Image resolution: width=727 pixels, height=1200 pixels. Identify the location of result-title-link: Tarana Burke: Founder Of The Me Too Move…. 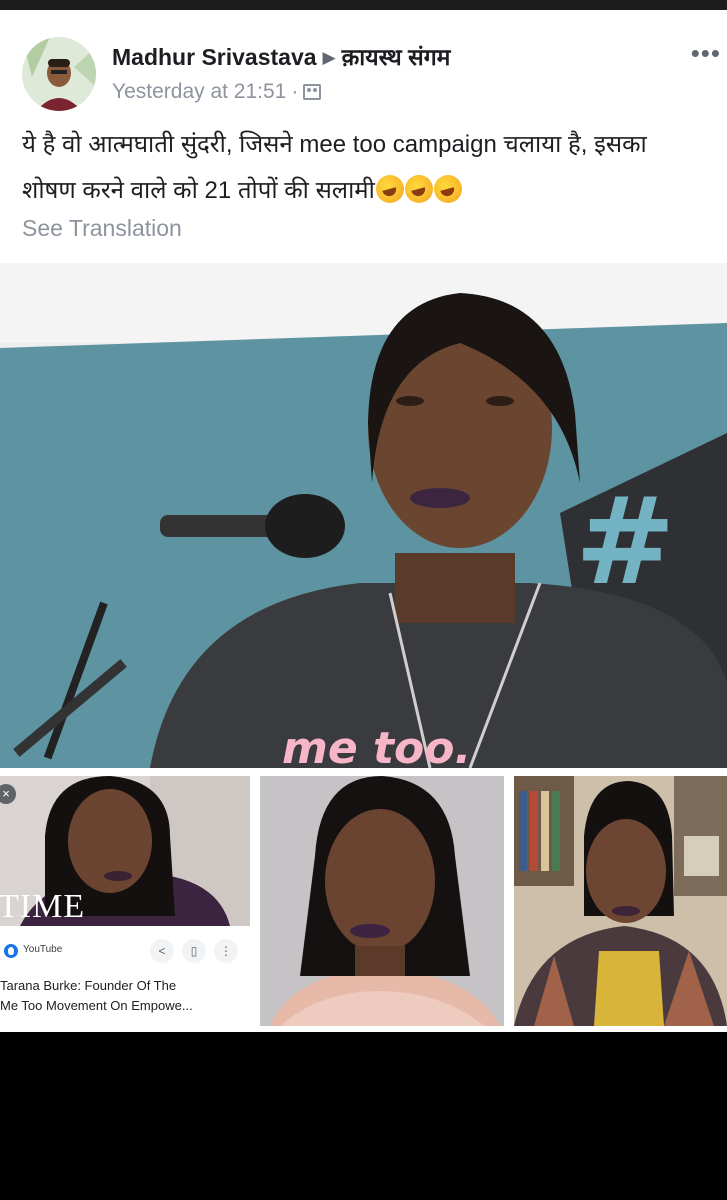
(125, 996).